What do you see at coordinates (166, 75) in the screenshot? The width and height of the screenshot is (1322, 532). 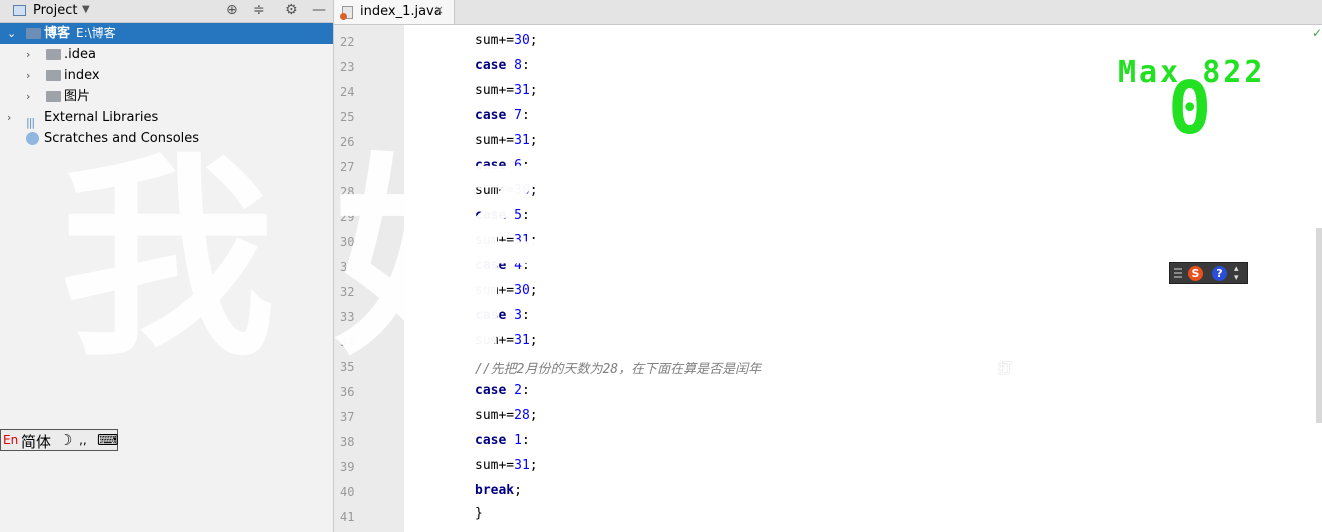 I see `tree-item-index: › index` at bounding box center [166, 75].